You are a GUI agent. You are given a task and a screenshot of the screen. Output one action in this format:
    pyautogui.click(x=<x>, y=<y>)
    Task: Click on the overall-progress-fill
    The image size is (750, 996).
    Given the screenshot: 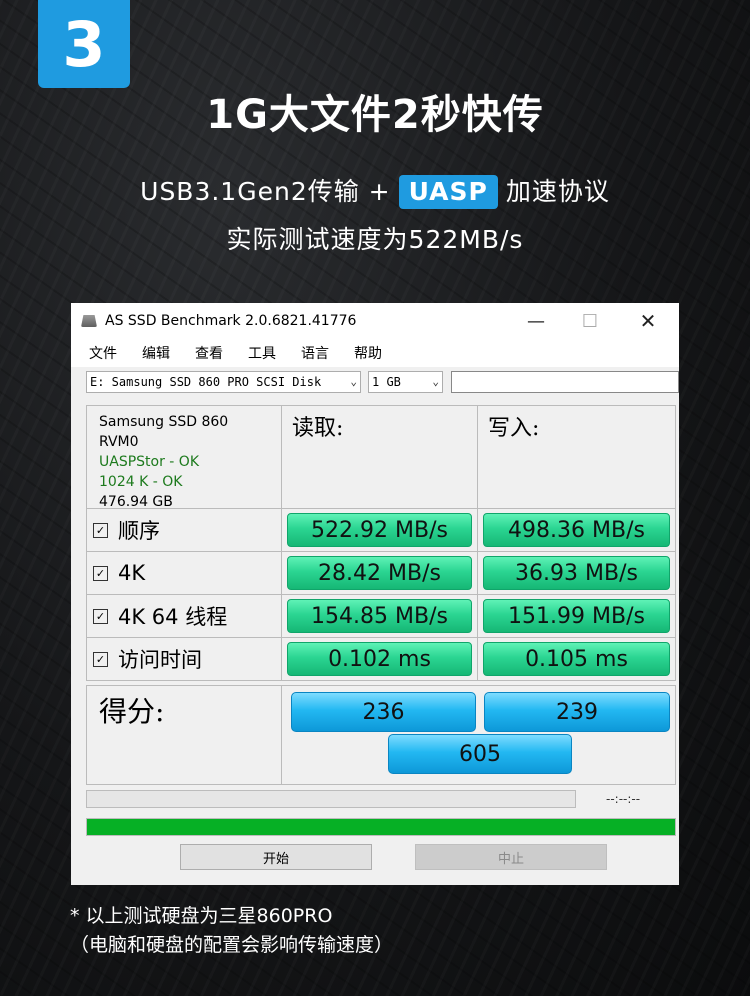 What is the action you would take?
    pyautogui.click(x=381, y=827)
    